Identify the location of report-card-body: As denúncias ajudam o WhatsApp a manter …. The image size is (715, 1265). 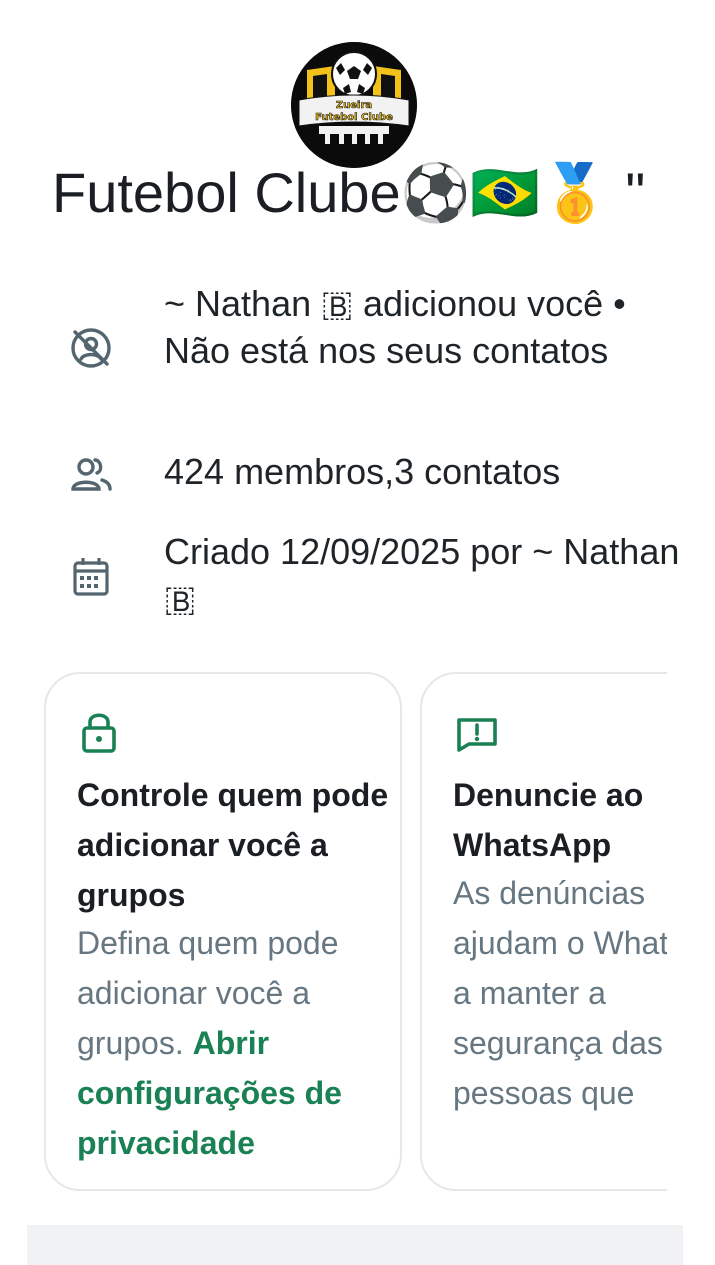
(560, 993).